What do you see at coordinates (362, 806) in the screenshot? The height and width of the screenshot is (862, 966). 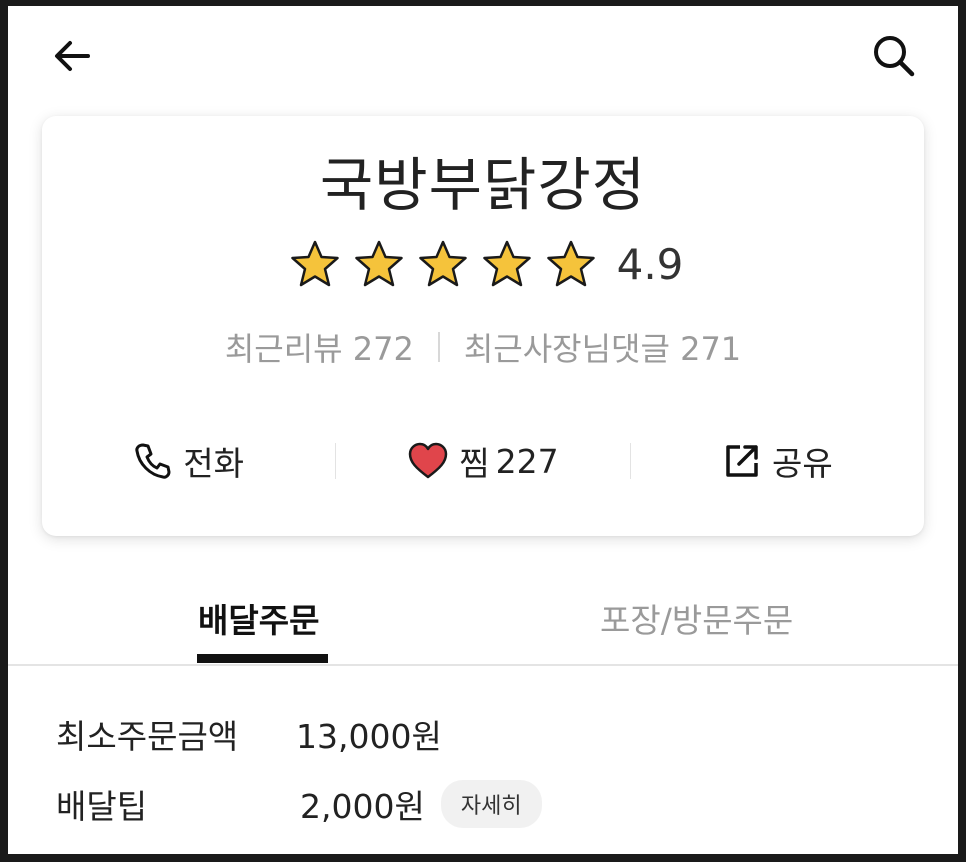 I see `delivery-tip-value: 2,000원` at bounding box center [362, 806].